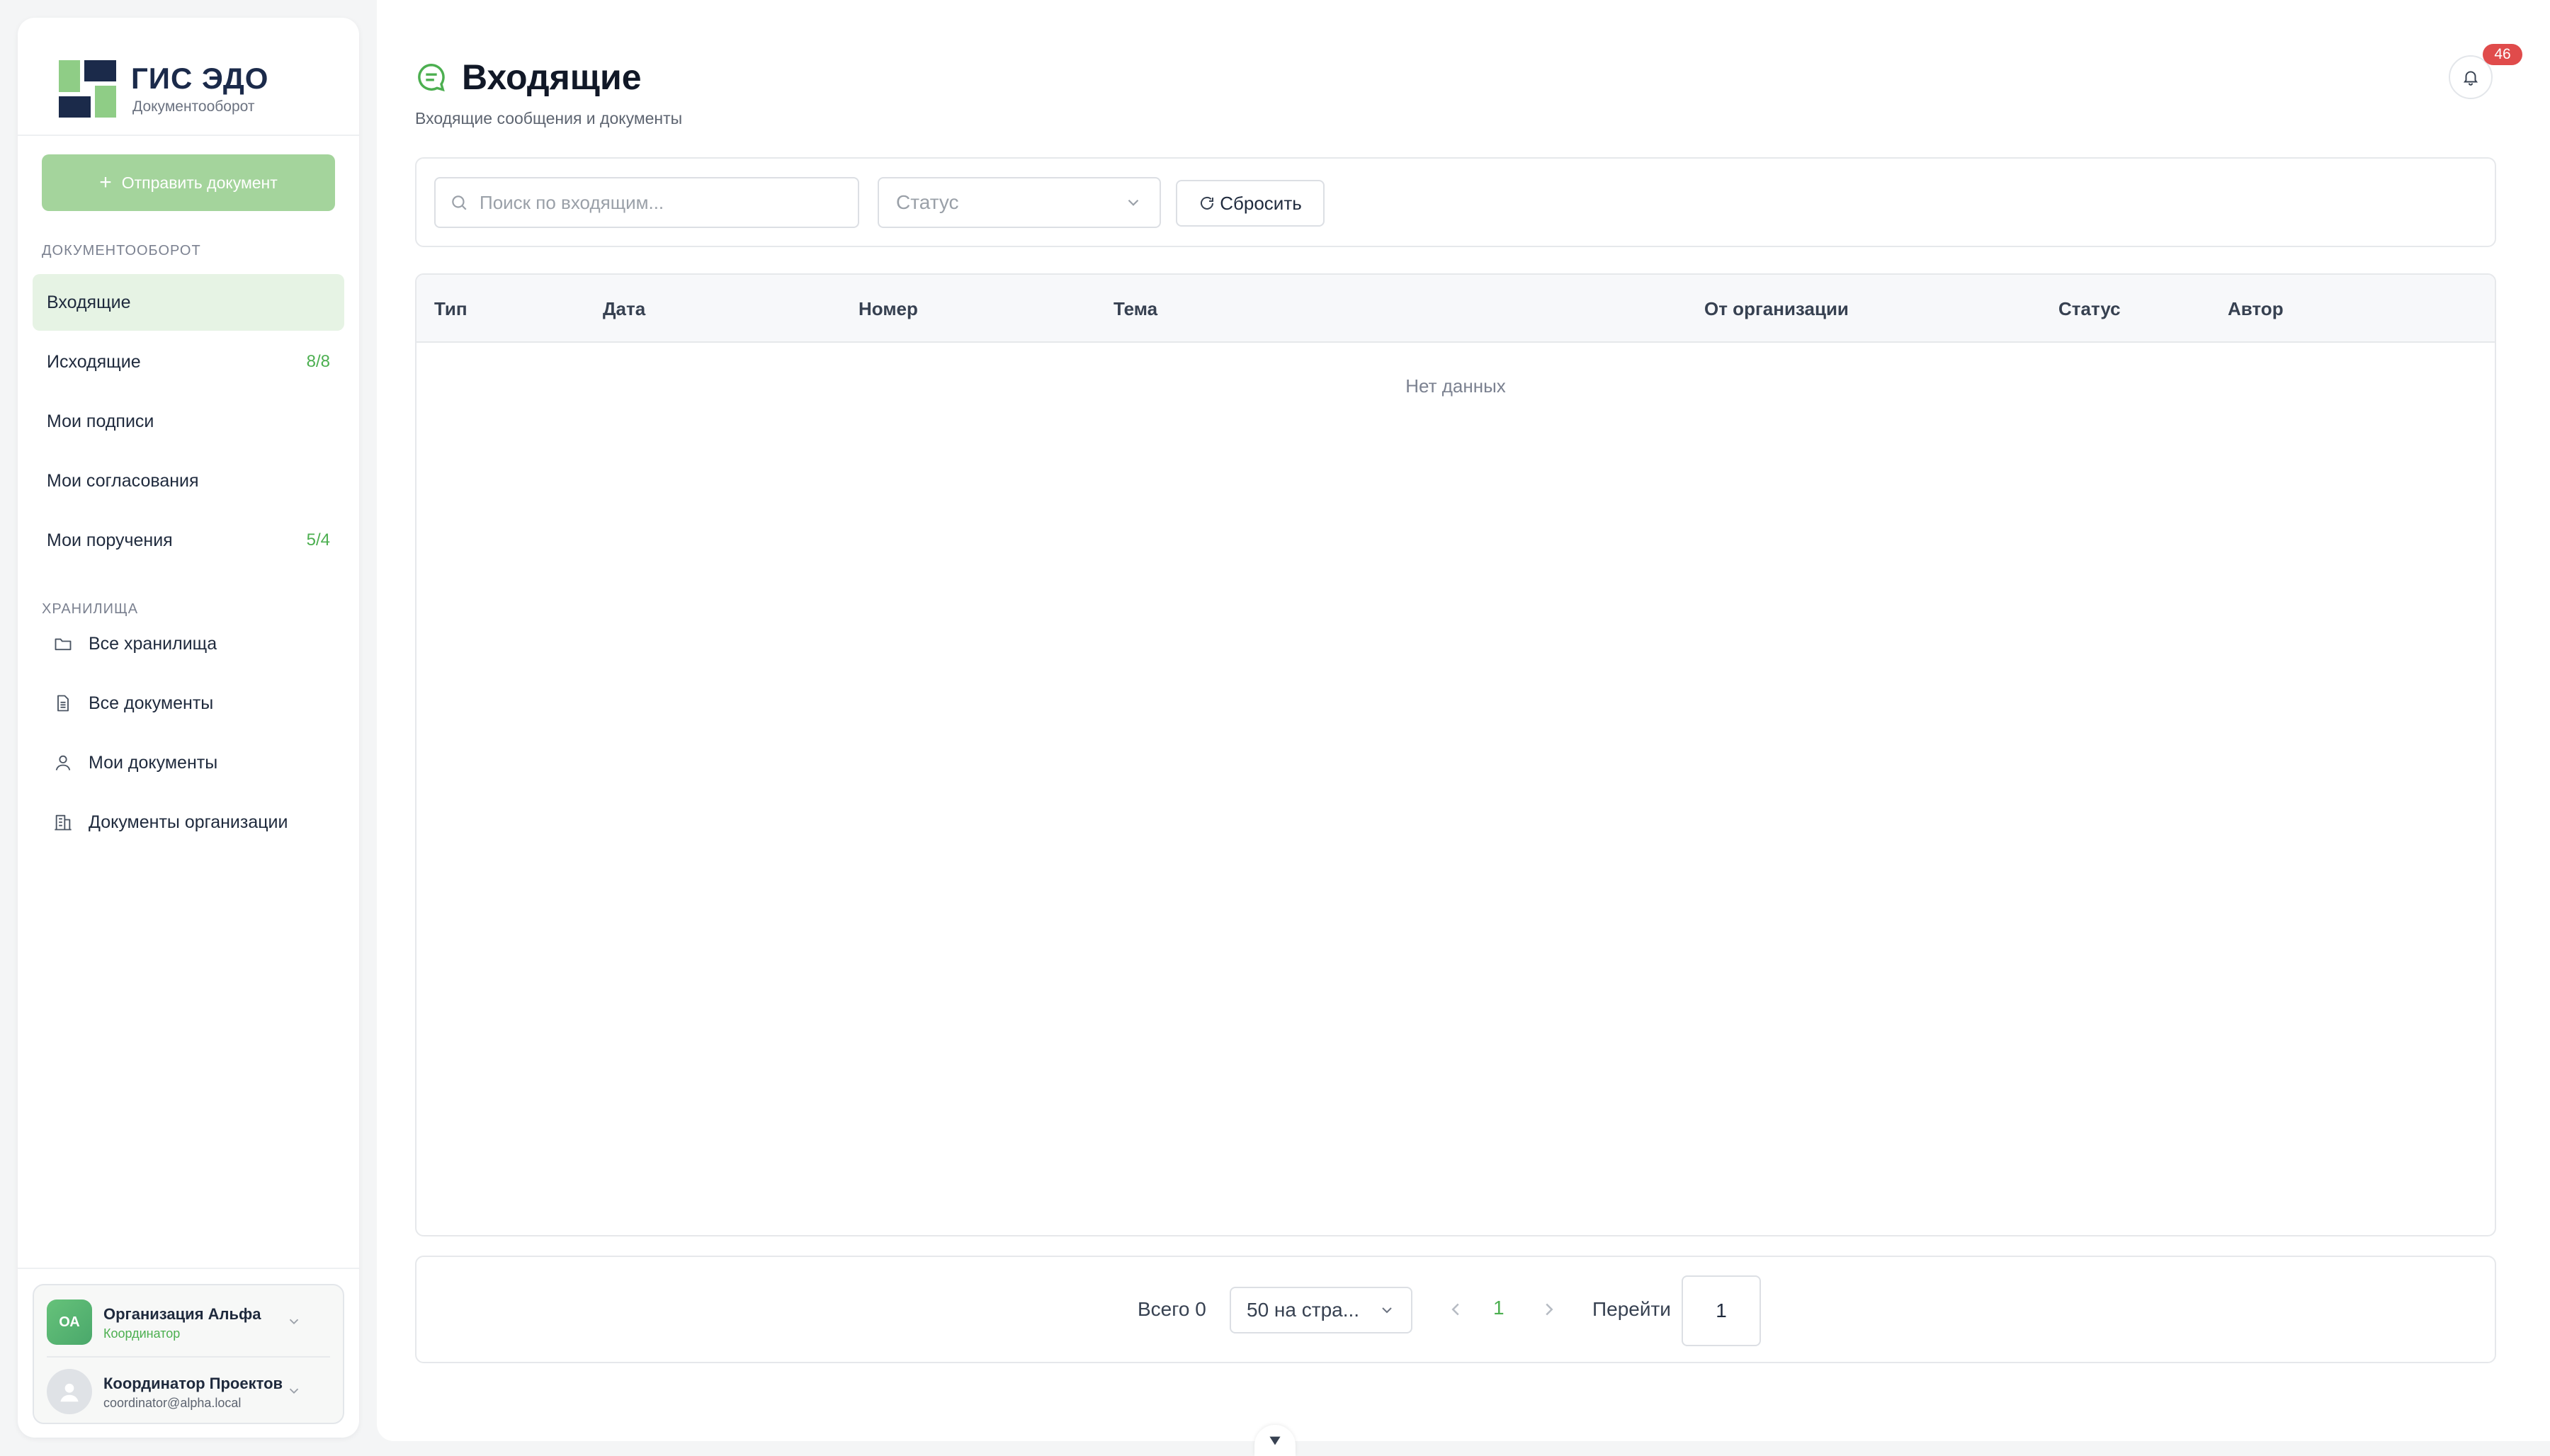 The image size is (2550, 1456). I want to click on org-role: Координатор, so click(142, 1334).